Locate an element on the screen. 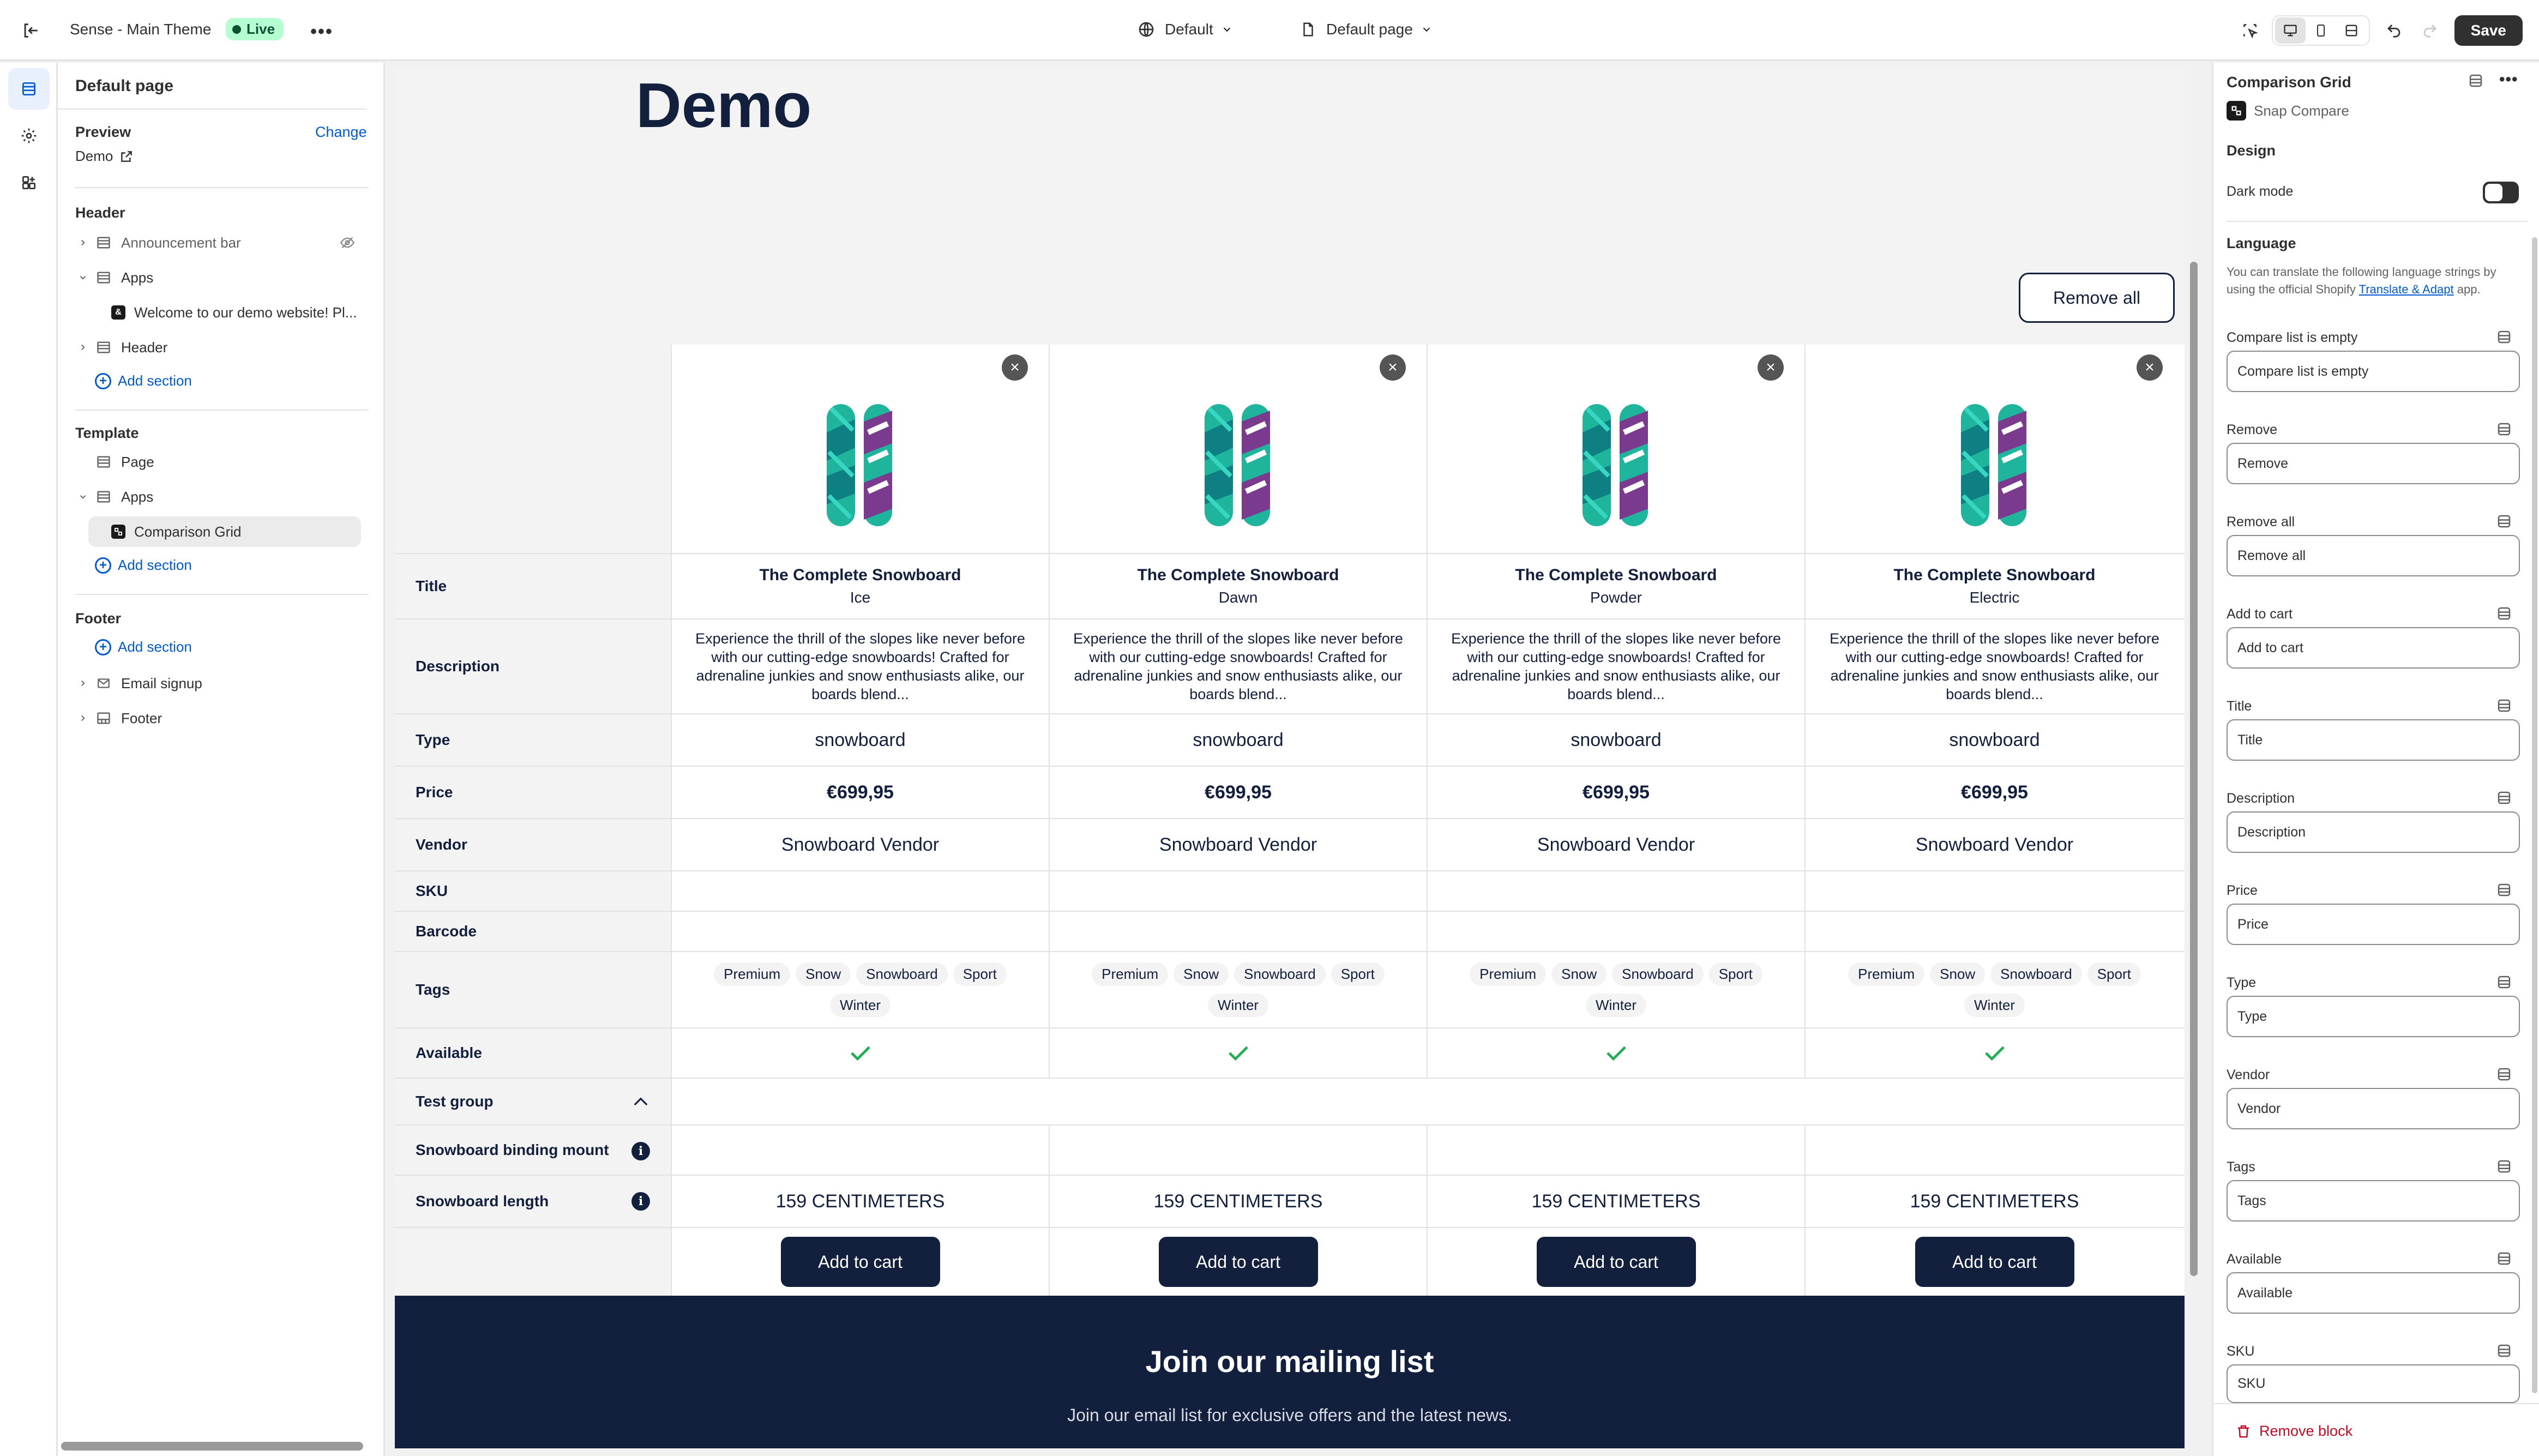 Image resolution: width=2539 pixels, height=1456 pixels. add-section-template-button: + Add section is located at coordinates (143, 565).